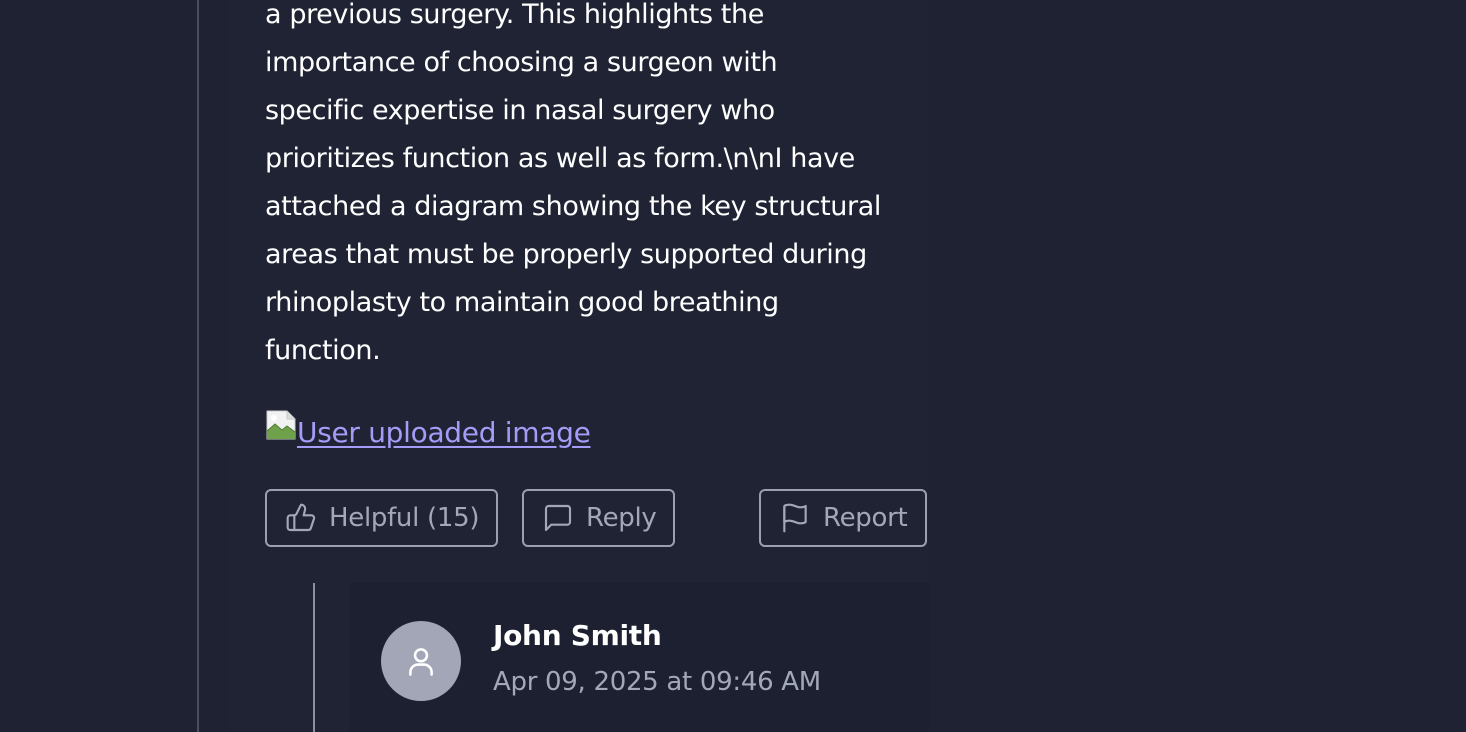 The image size is (1466, 732). What do you see at coordinates (558, 518) in the screenshot?
I see `chat-bubble-icon` at bounding box center [558, 518].